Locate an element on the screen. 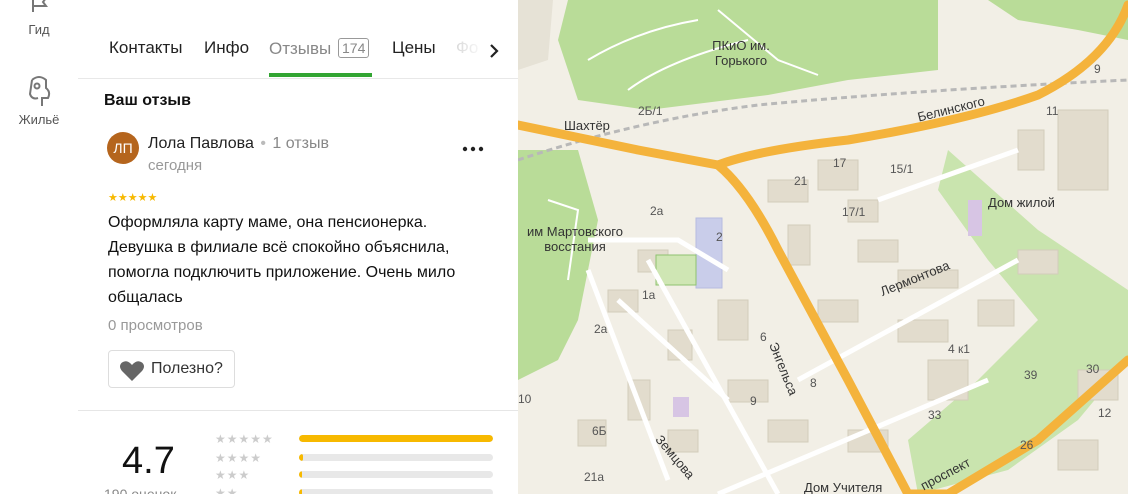 The height and width of the screenshot is (494, 1128). tab-fade is located at coordinates (466, 51).